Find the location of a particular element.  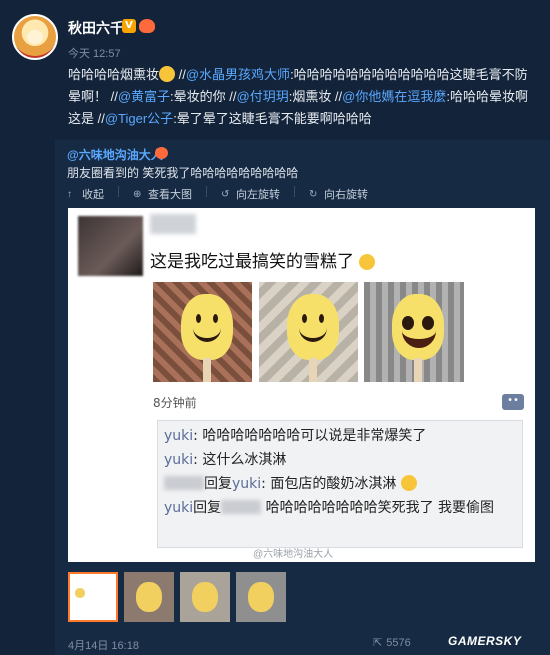

rotate-right-button: ↻ 向右旋转 is located at coordinates (338, 194).